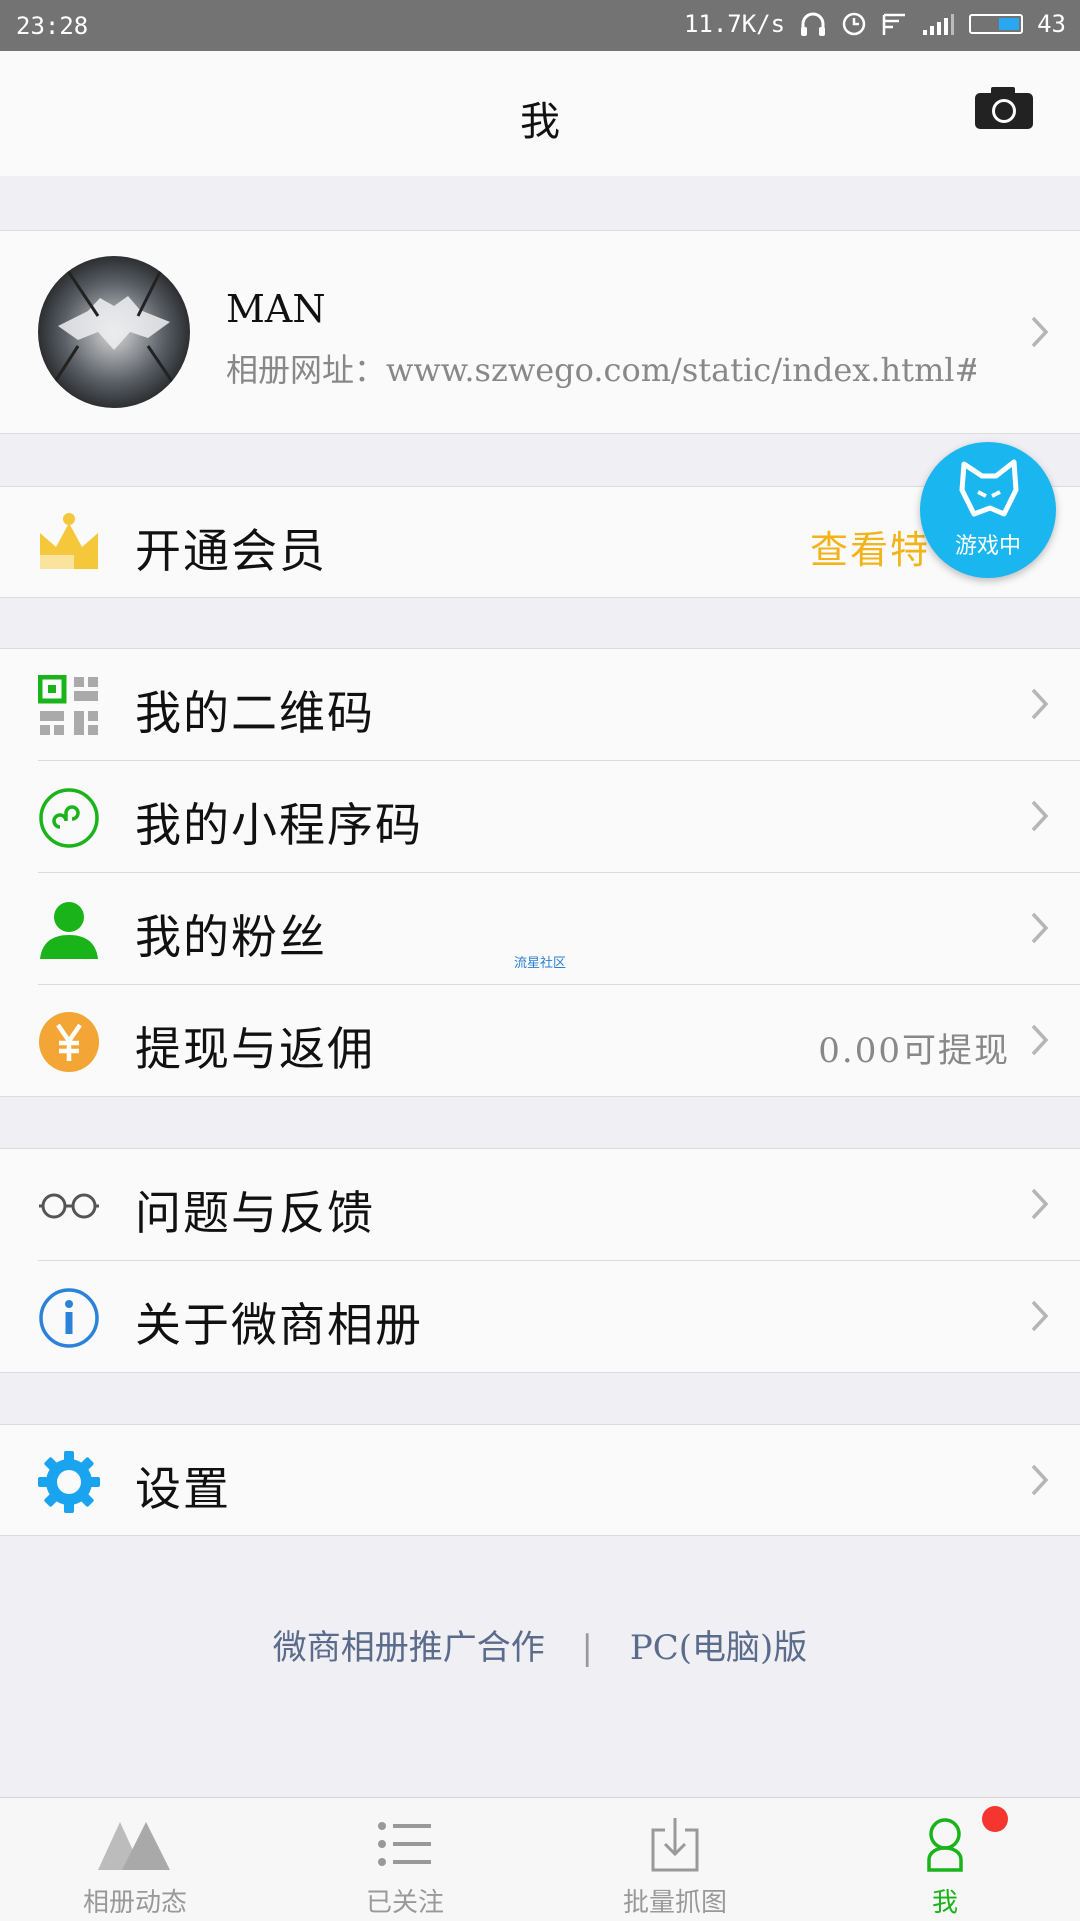  What do you see at coordinates (1004, 108) in the screenshot?
I see `camera-icon` at bounding box center [1004, 108].